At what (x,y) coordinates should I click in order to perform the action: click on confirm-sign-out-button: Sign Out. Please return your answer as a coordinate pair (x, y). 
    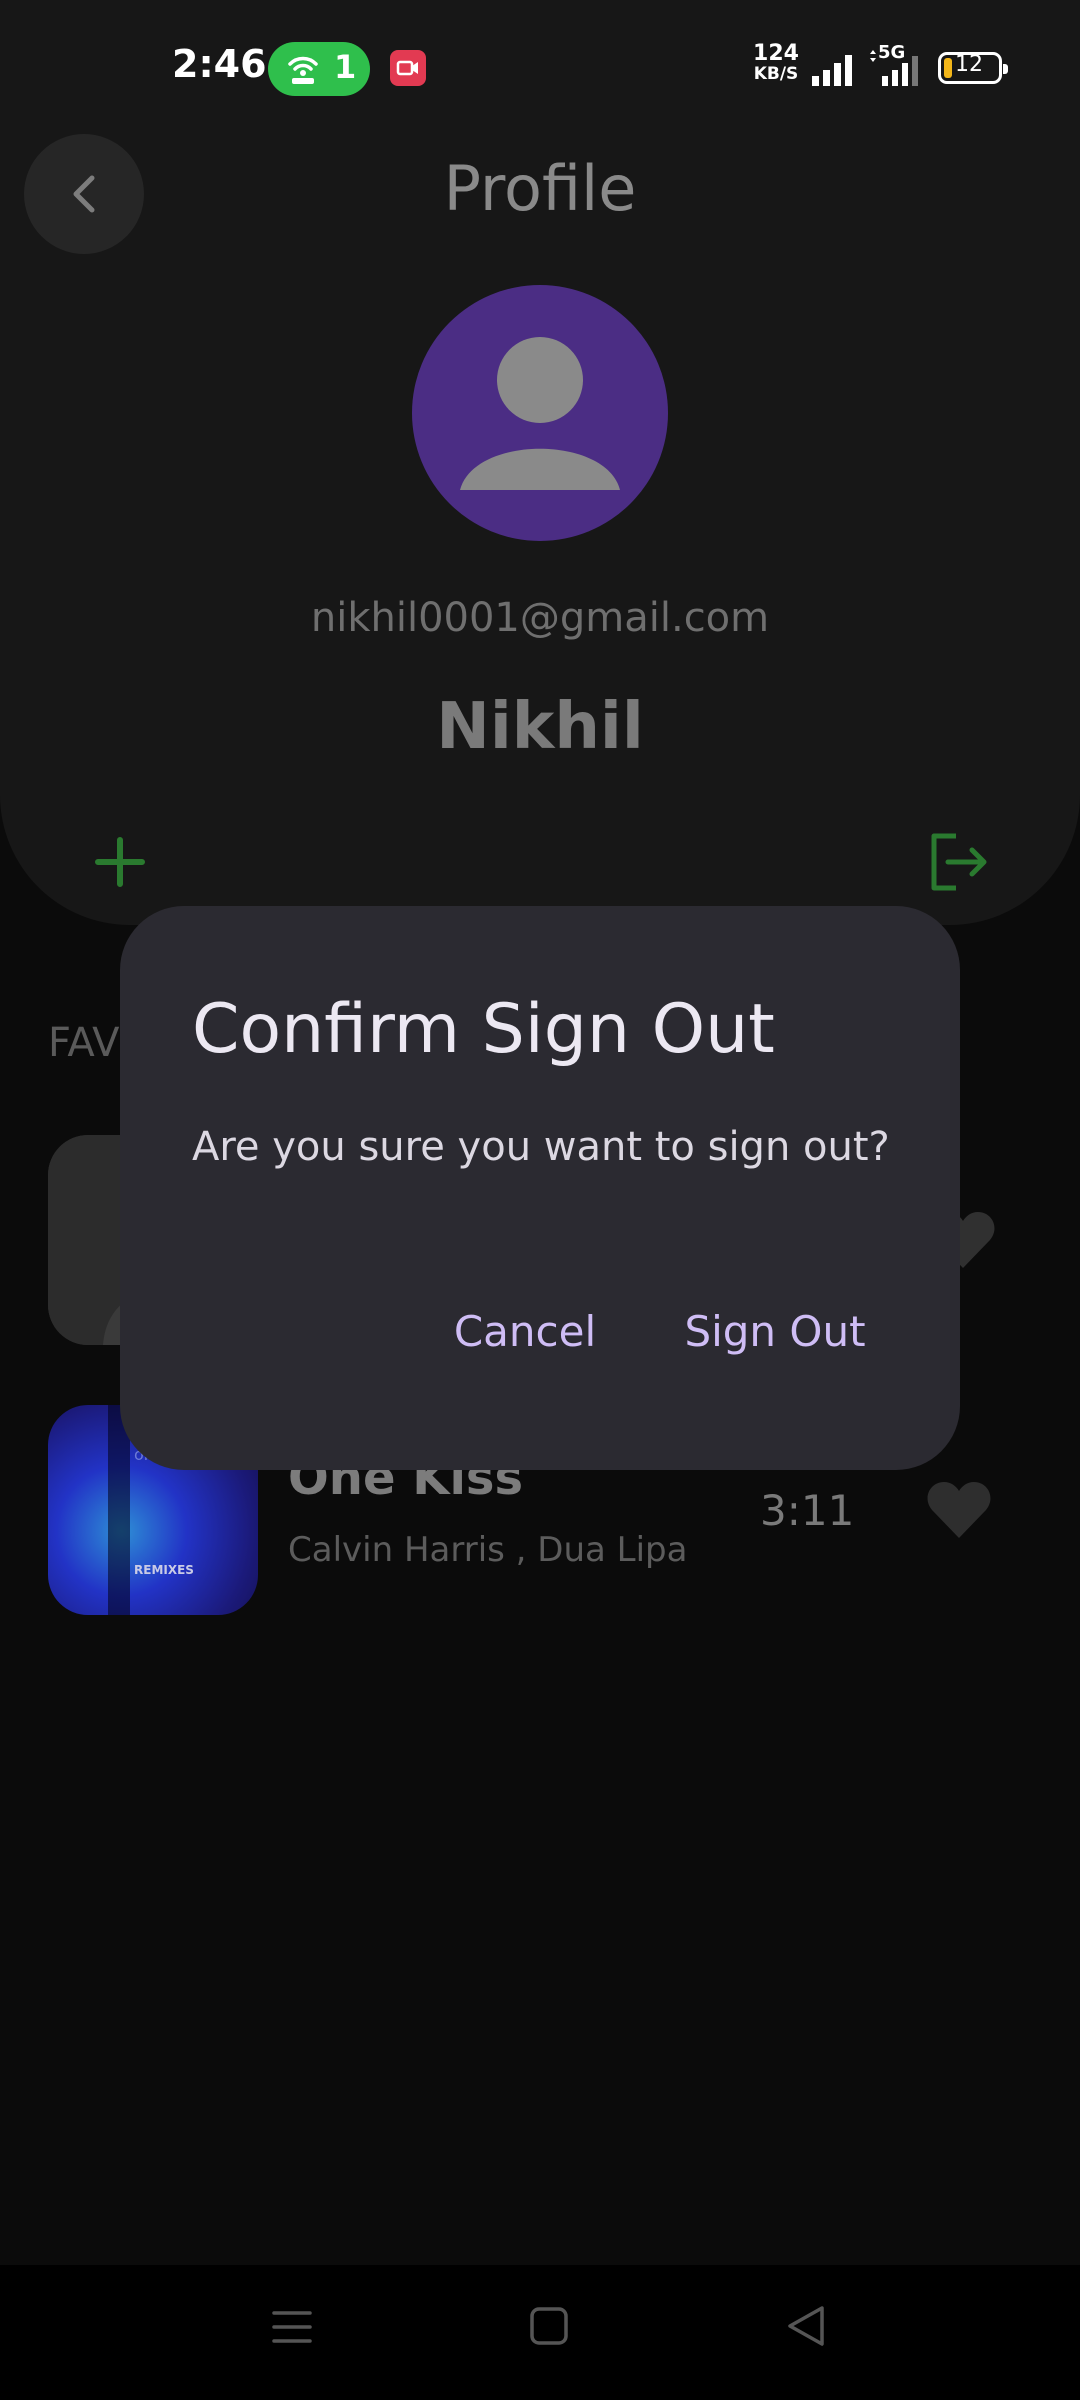
    Looking at the image, I should click on (775, 1331).